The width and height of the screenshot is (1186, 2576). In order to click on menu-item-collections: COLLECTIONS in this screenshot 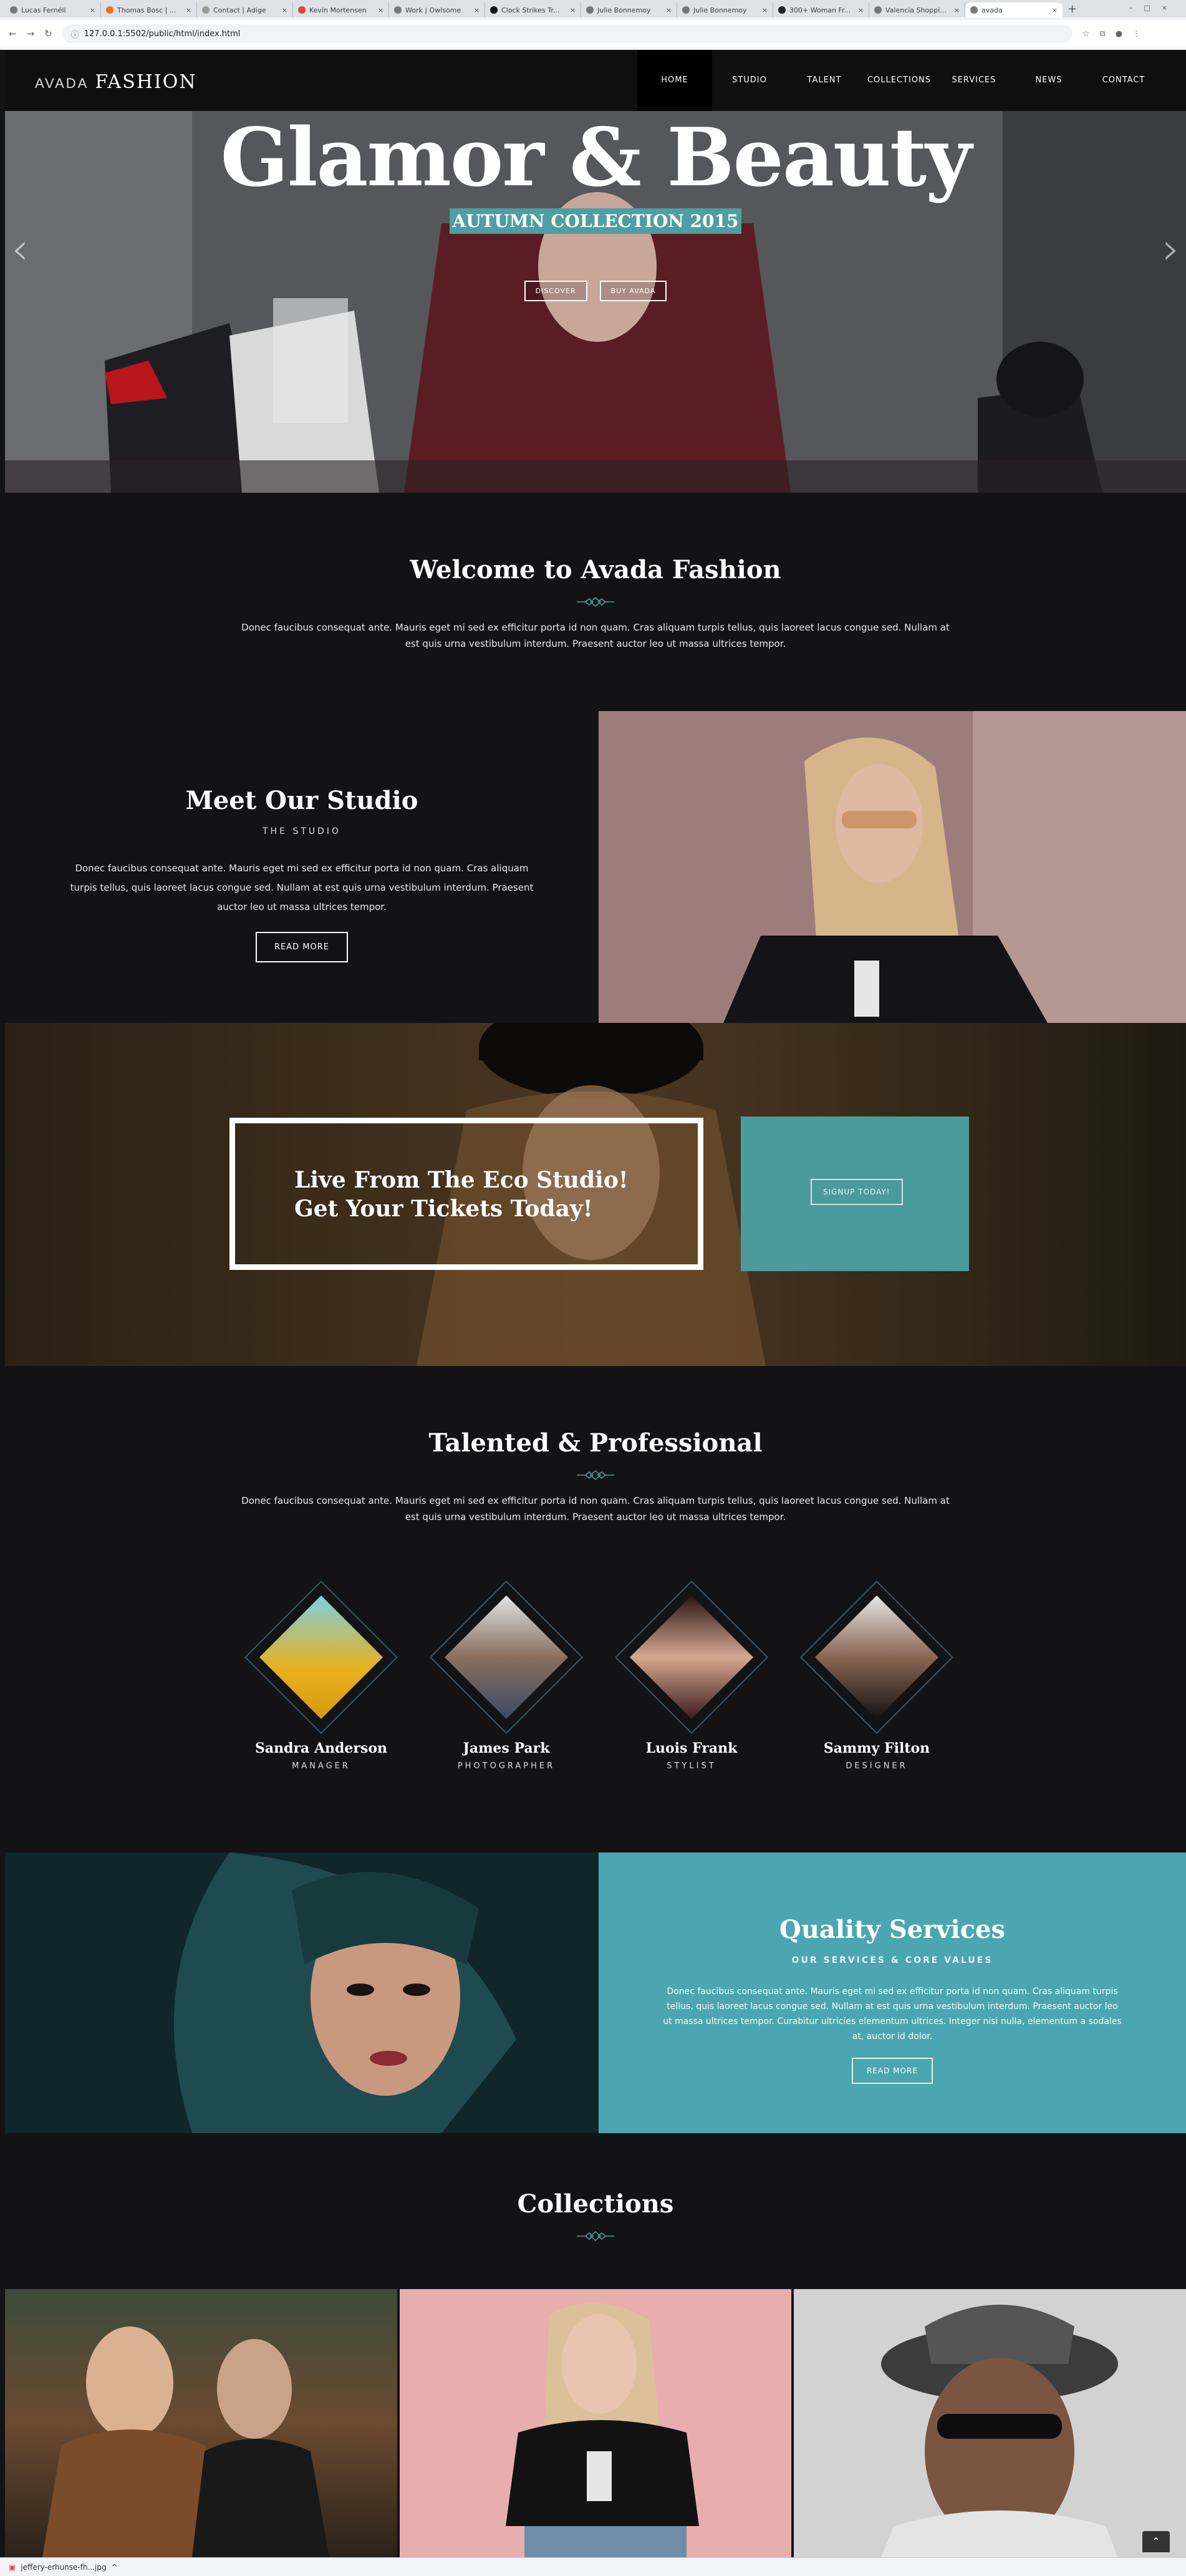, I will do `click(900, 80)`.